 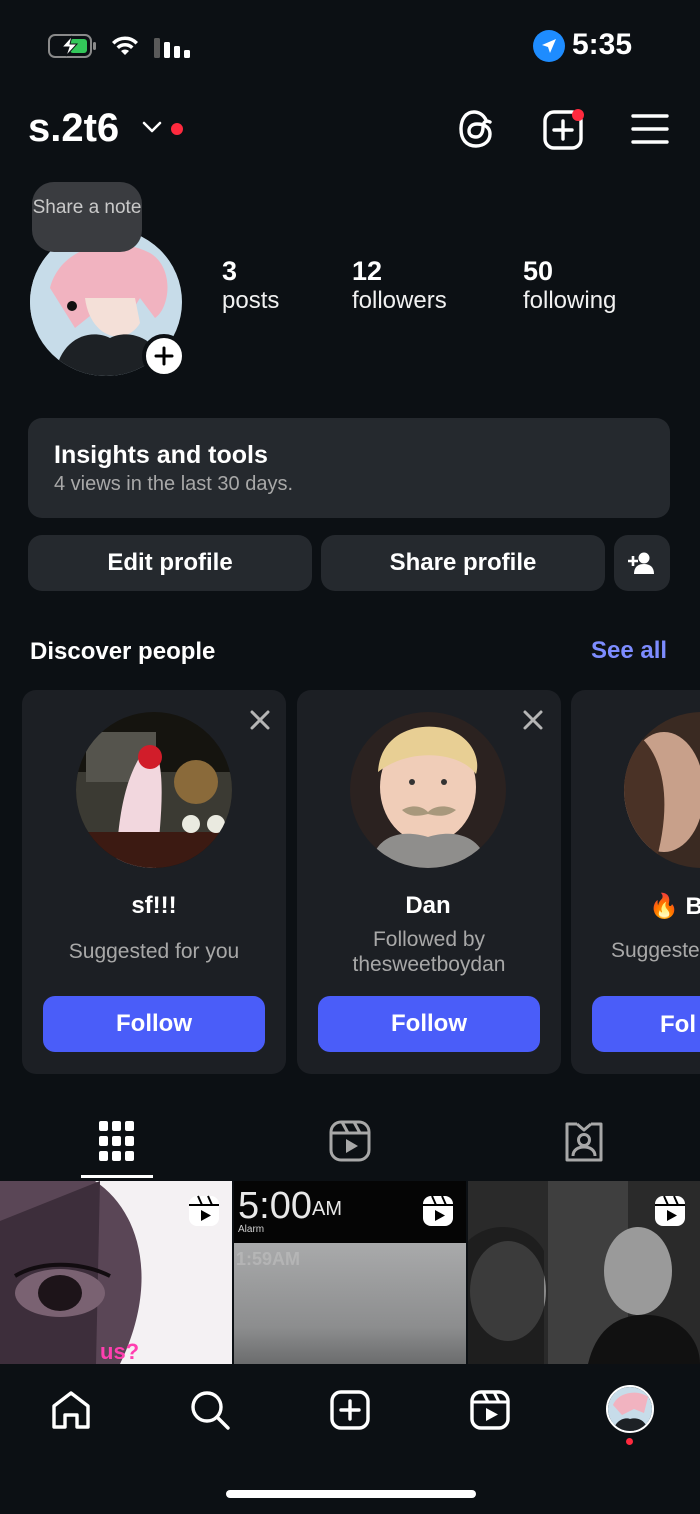 I want to click on chevron-down-icon, so click(x=152, y=127).